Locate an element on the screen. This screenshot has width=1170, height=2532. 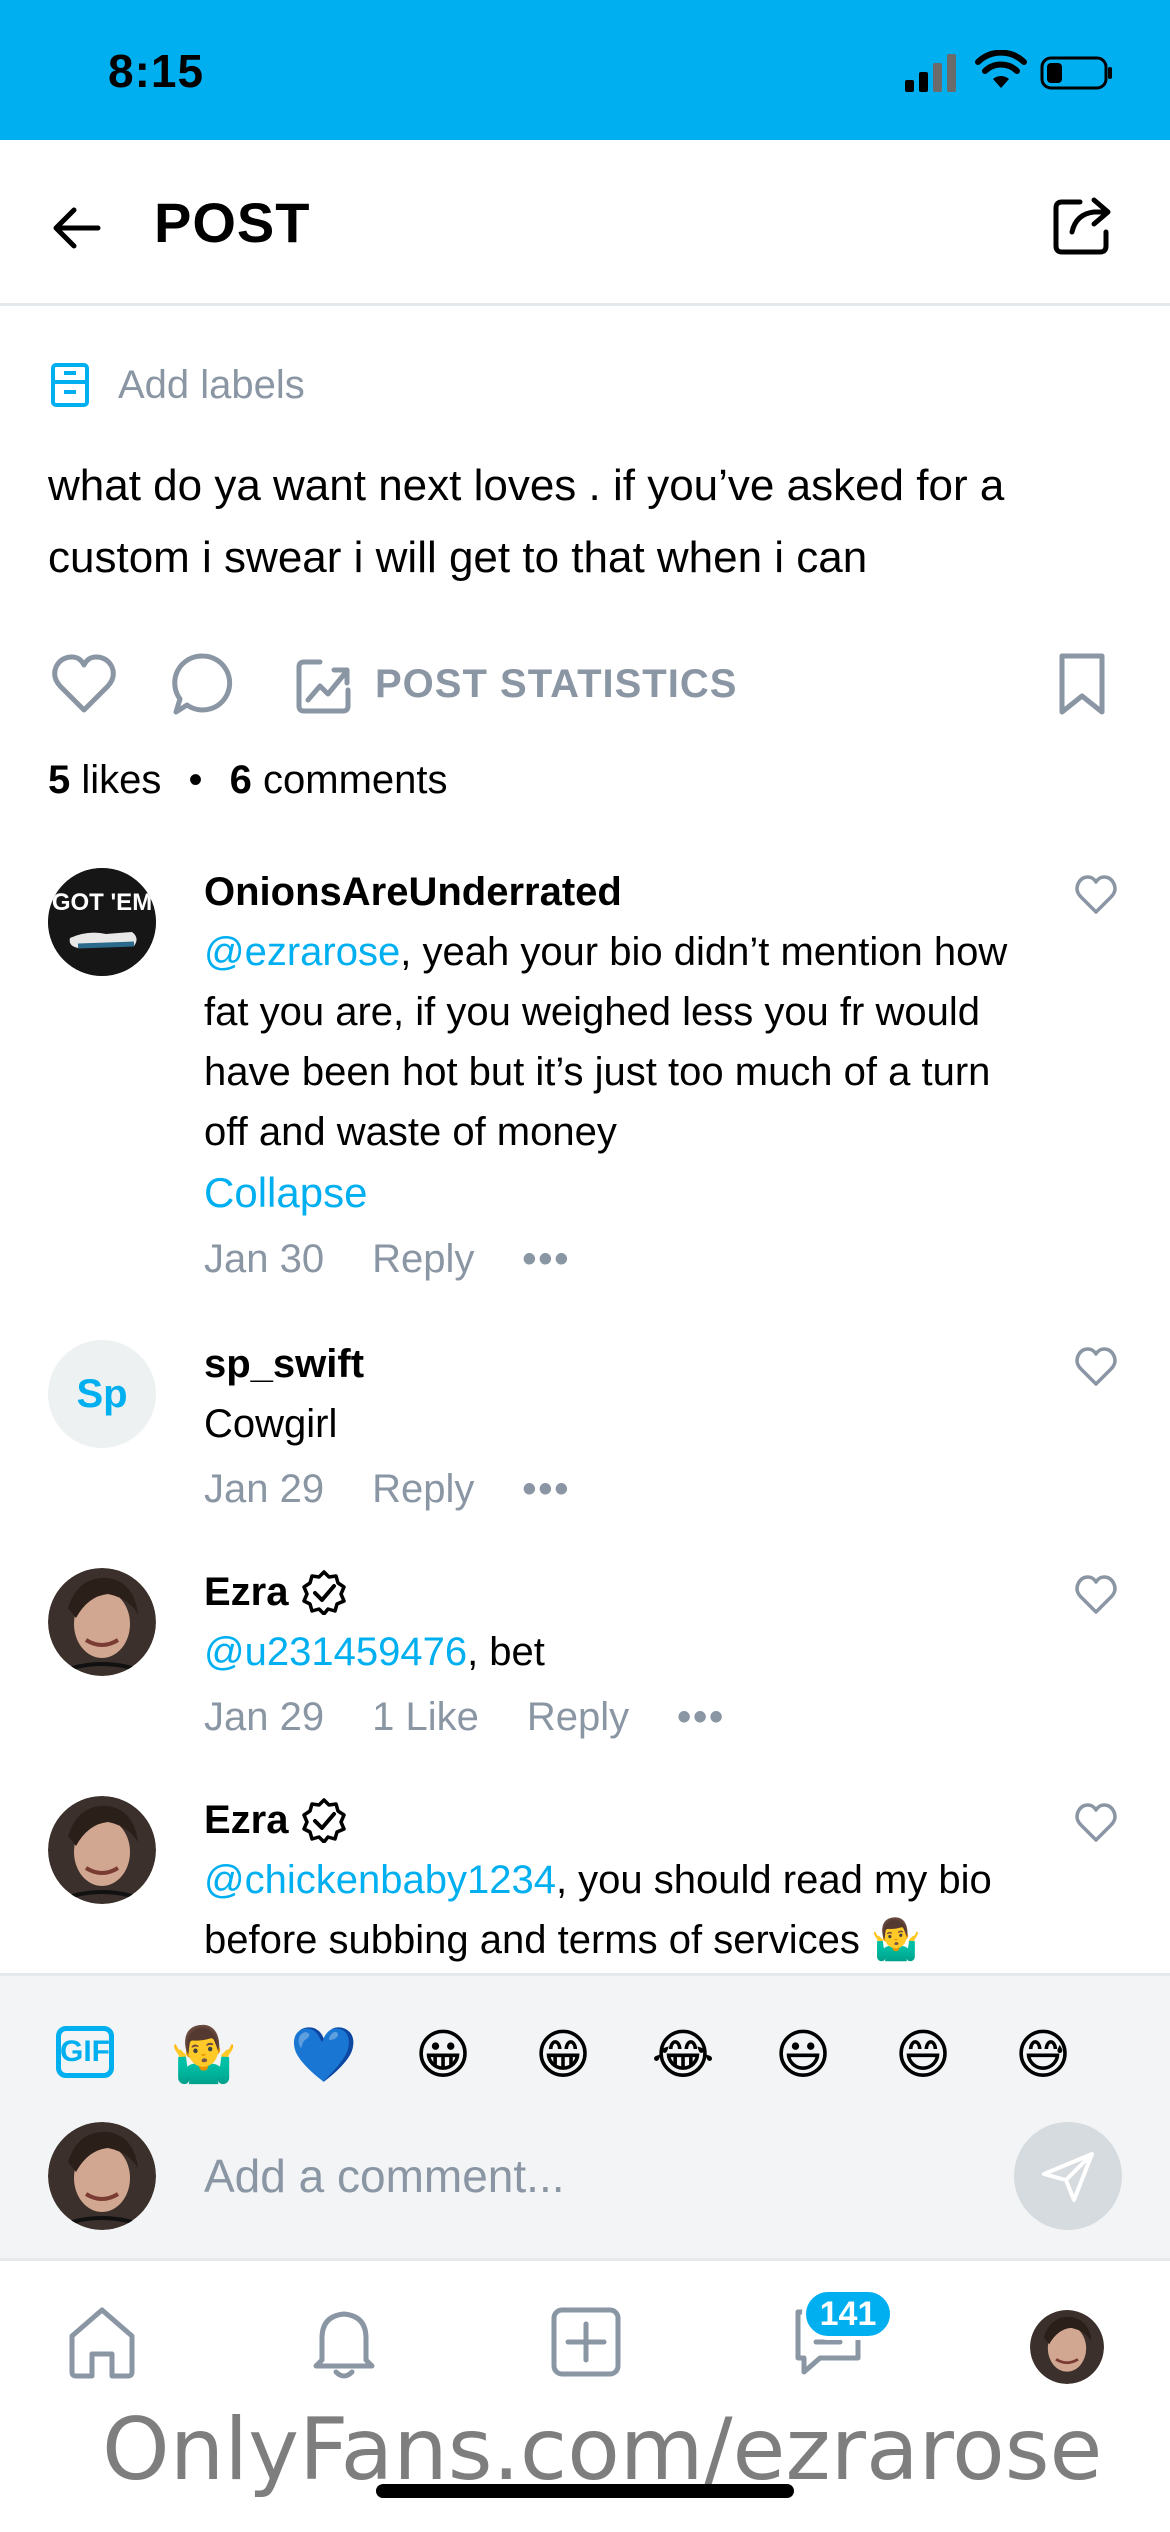
comment-meta: Jan 29 1 Like Reply ••• is located at coordinates (614, 1717).